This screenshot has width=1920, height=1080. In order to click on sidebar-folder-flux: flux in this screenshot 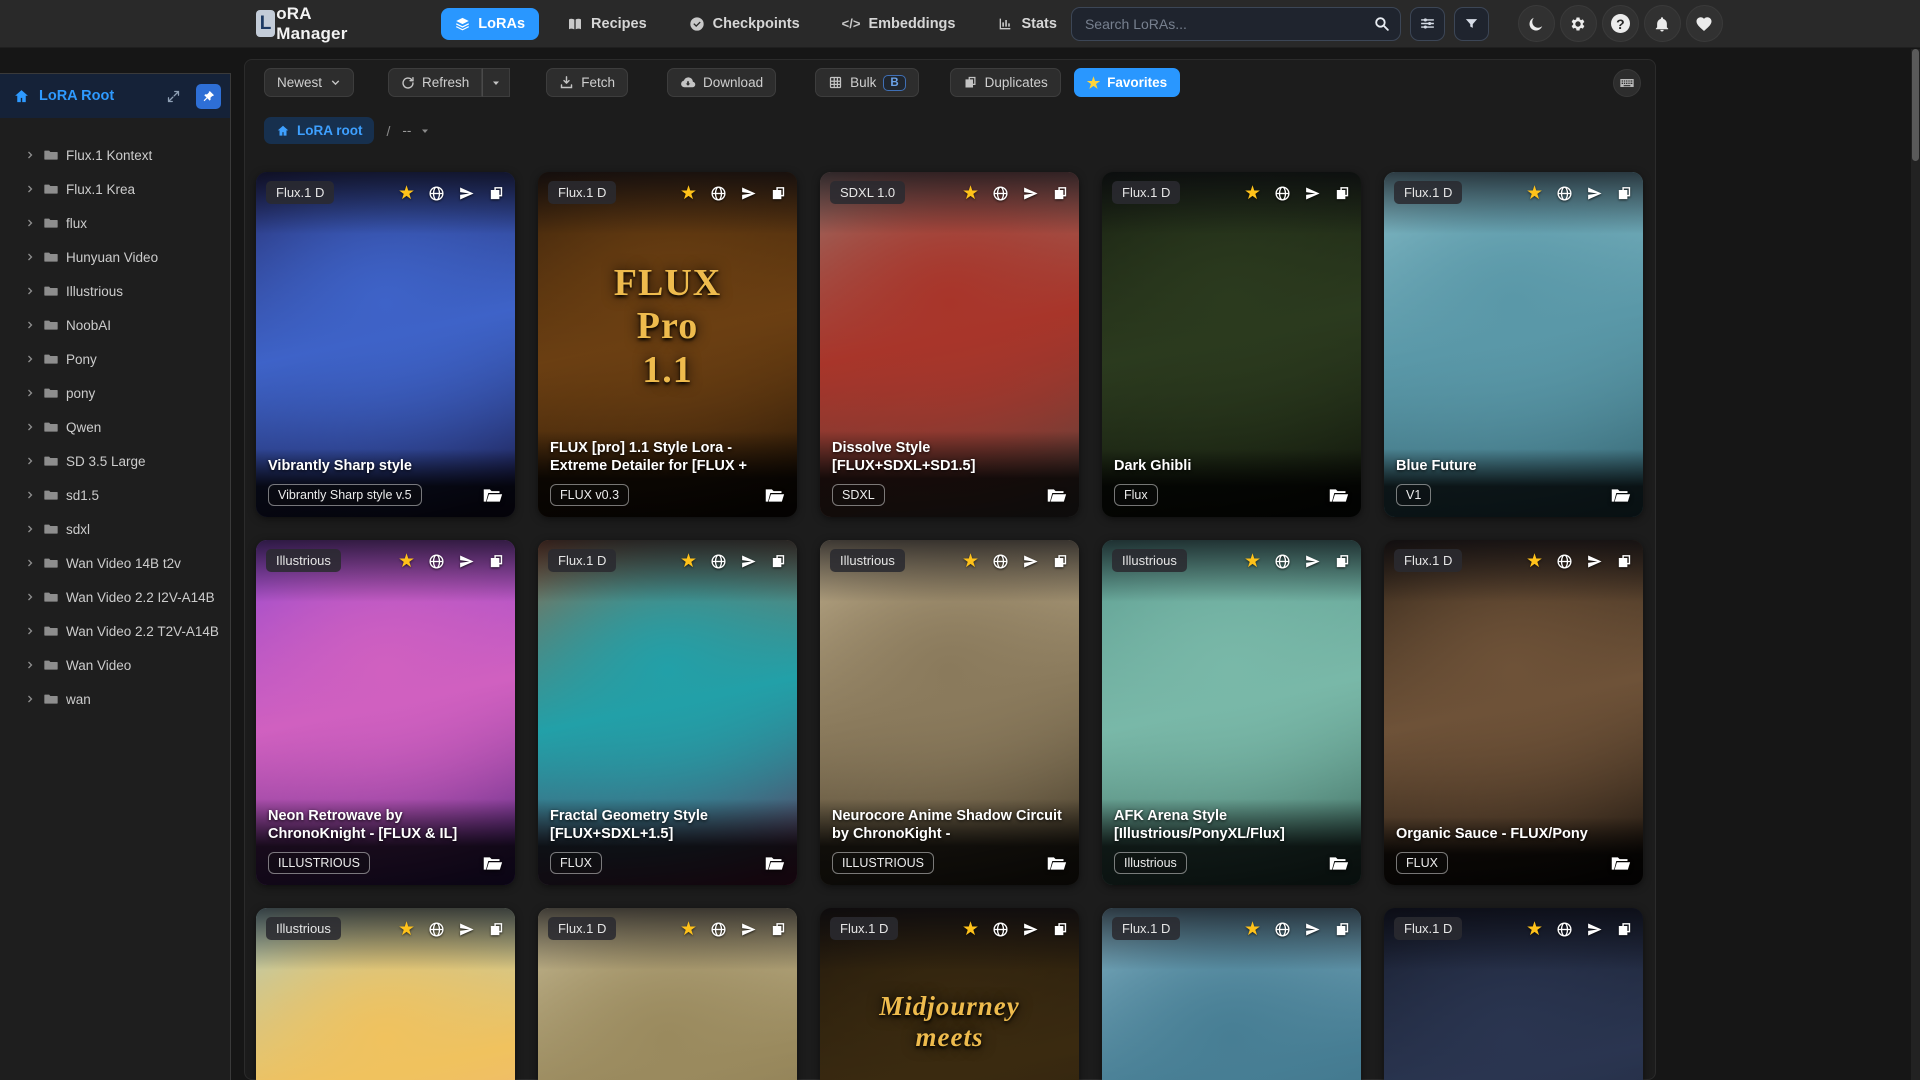, I will do `click(115, 223)`.